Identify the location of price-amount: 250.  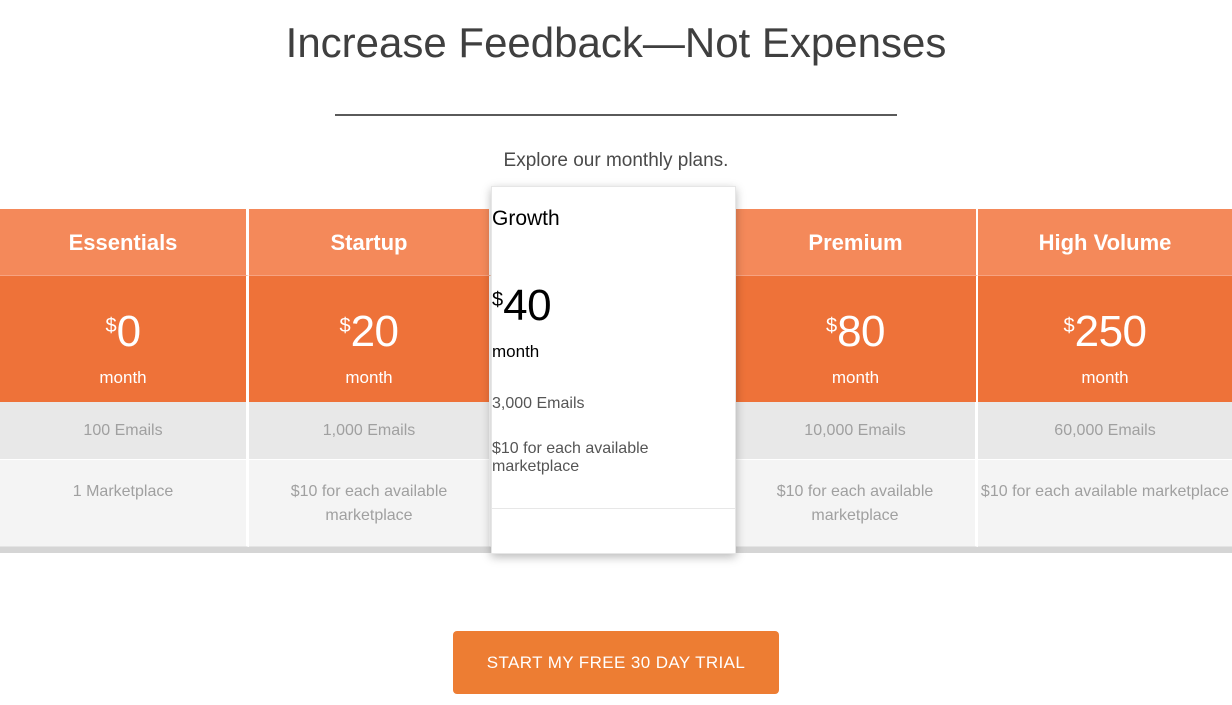
(1110, 331).